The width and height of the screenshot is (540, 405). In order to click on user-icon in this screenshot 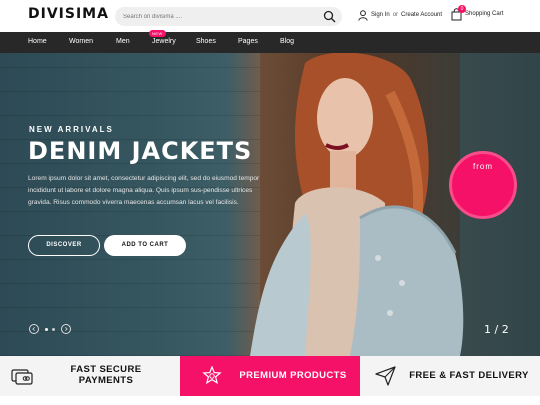, I will do `click(363, 15)`.